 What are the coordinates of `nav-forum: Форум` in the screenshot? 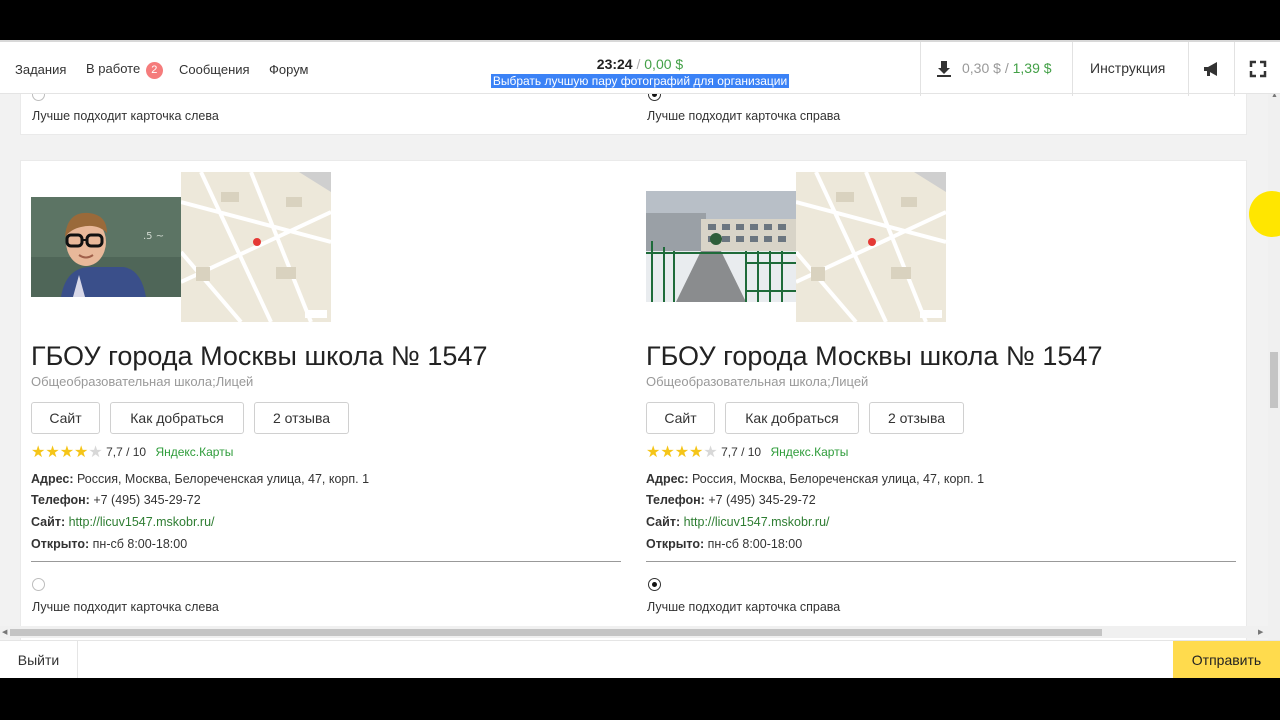 It's located at (289, 69).